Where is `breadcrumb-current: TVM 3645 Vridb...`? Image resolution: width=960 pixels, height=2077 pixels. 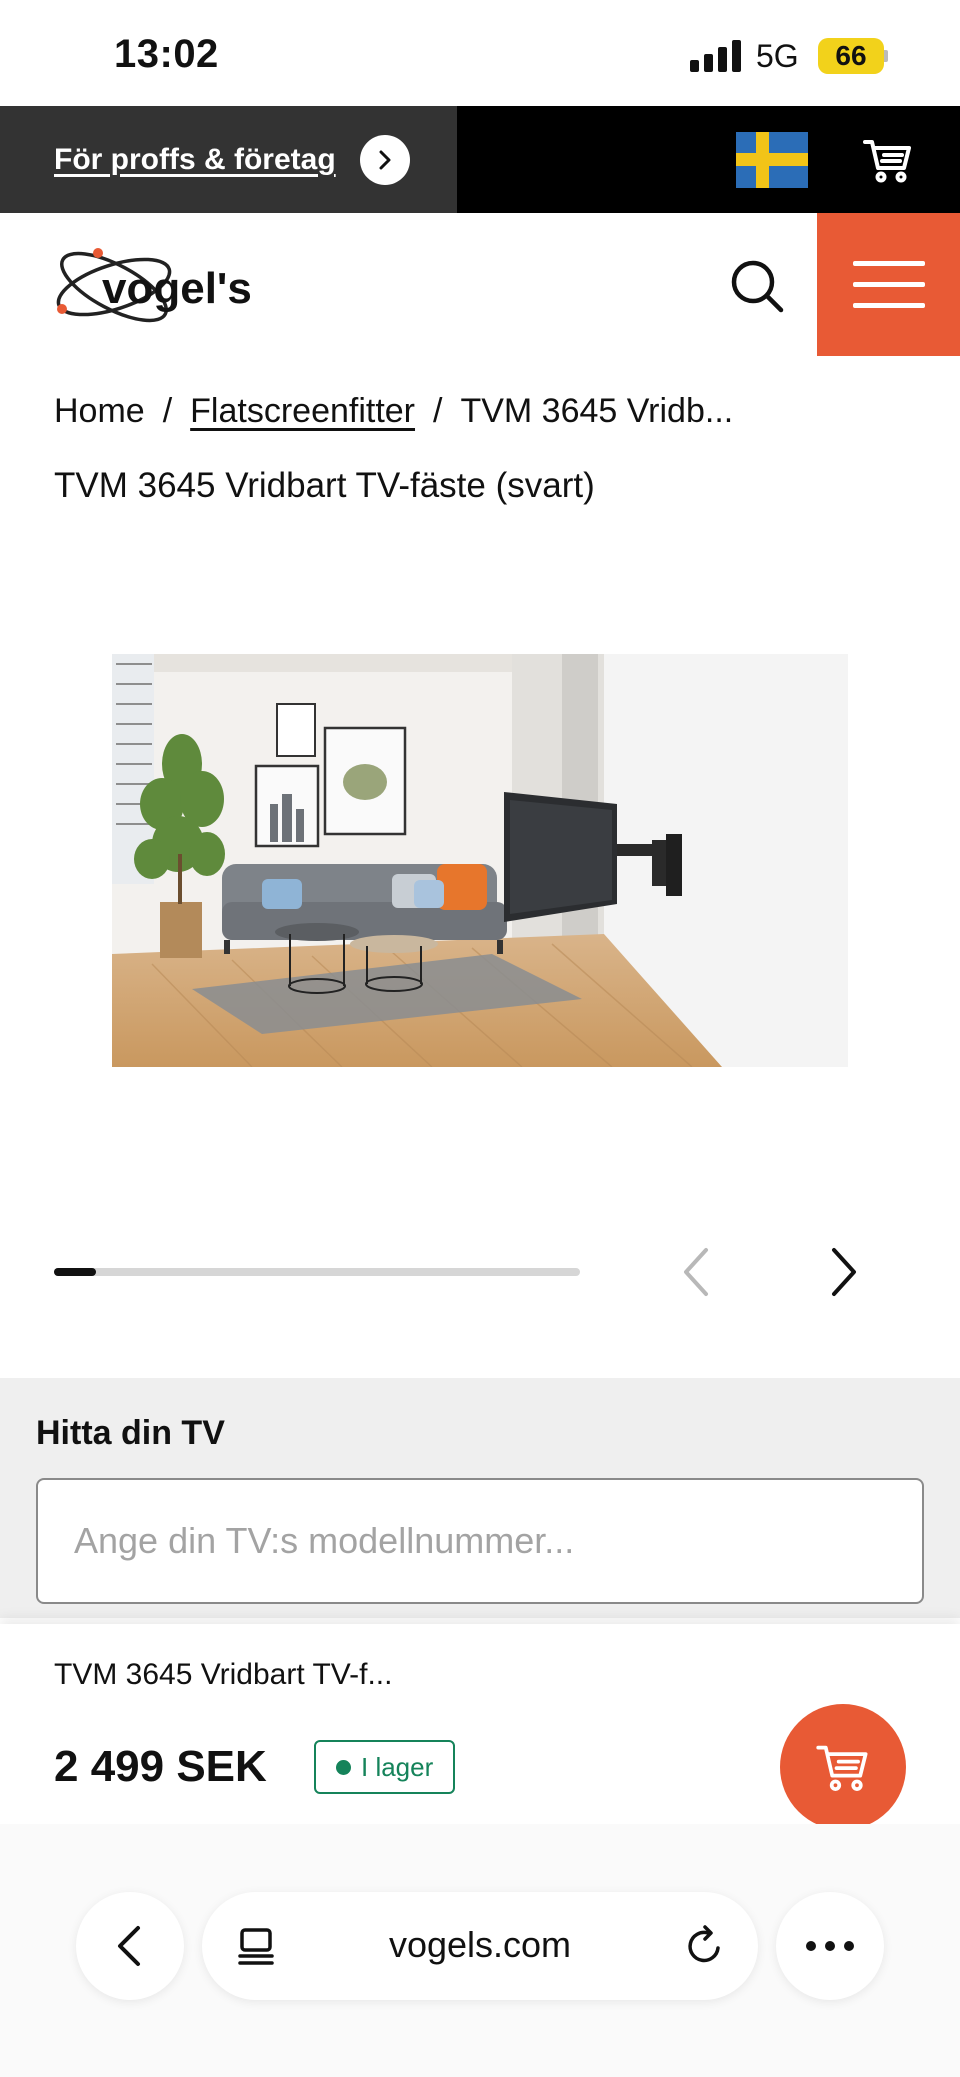 breadcrumb-current: TVM 3645 Vridb... is located at coordinates (597, 411).